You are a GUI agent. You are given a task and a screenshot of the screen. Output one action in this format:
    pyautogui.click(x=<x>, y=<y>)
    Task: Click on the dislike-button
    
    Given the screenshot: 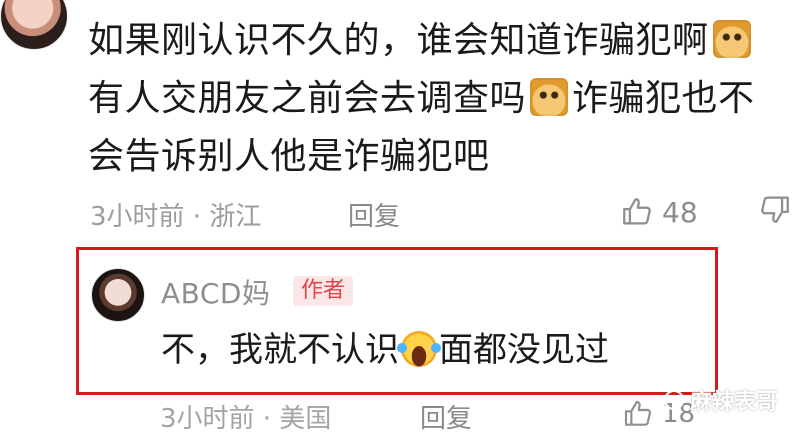 What is the action you would take?
    pyautogui.click(x=775, y=209)
    